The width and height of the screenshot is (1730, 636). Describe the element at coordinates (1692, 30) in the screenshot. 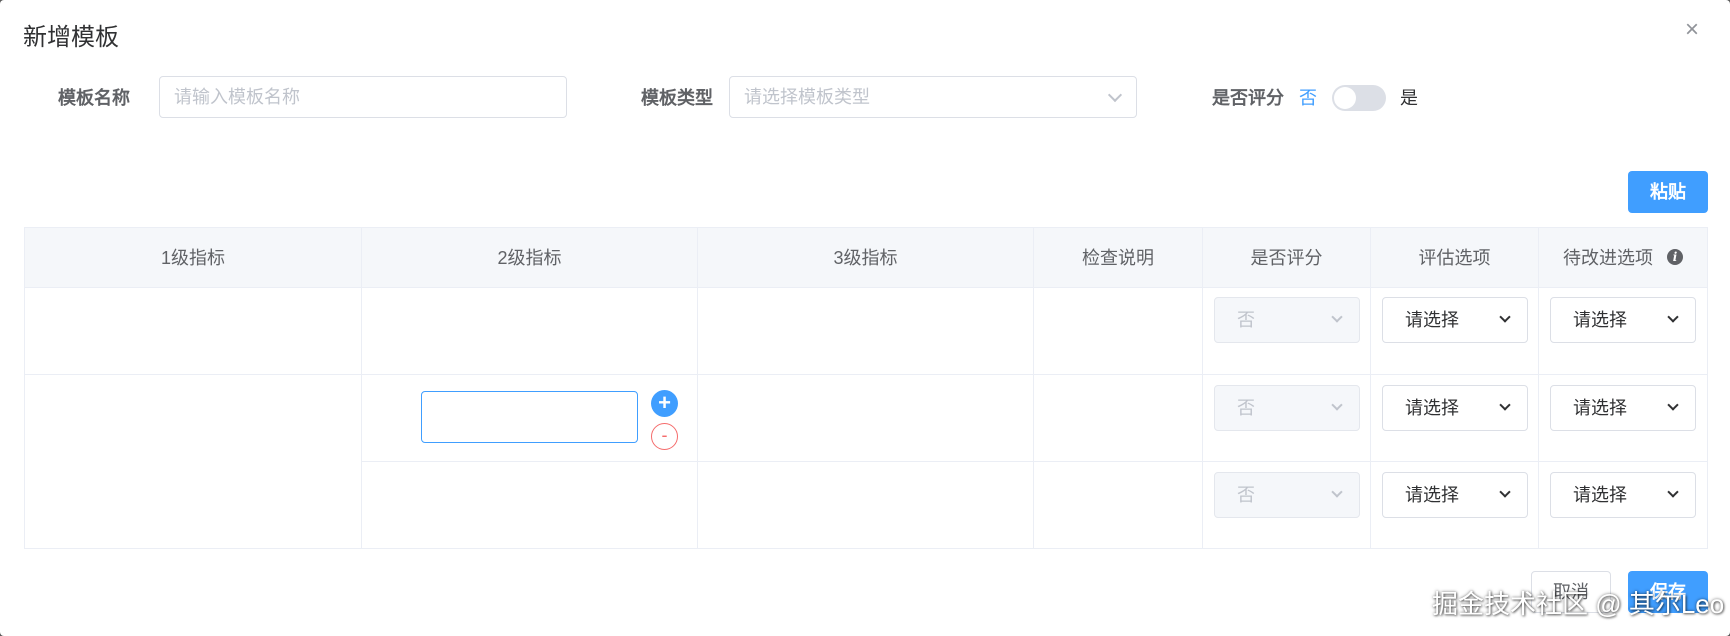

I see `close-icon: ×` at that location.